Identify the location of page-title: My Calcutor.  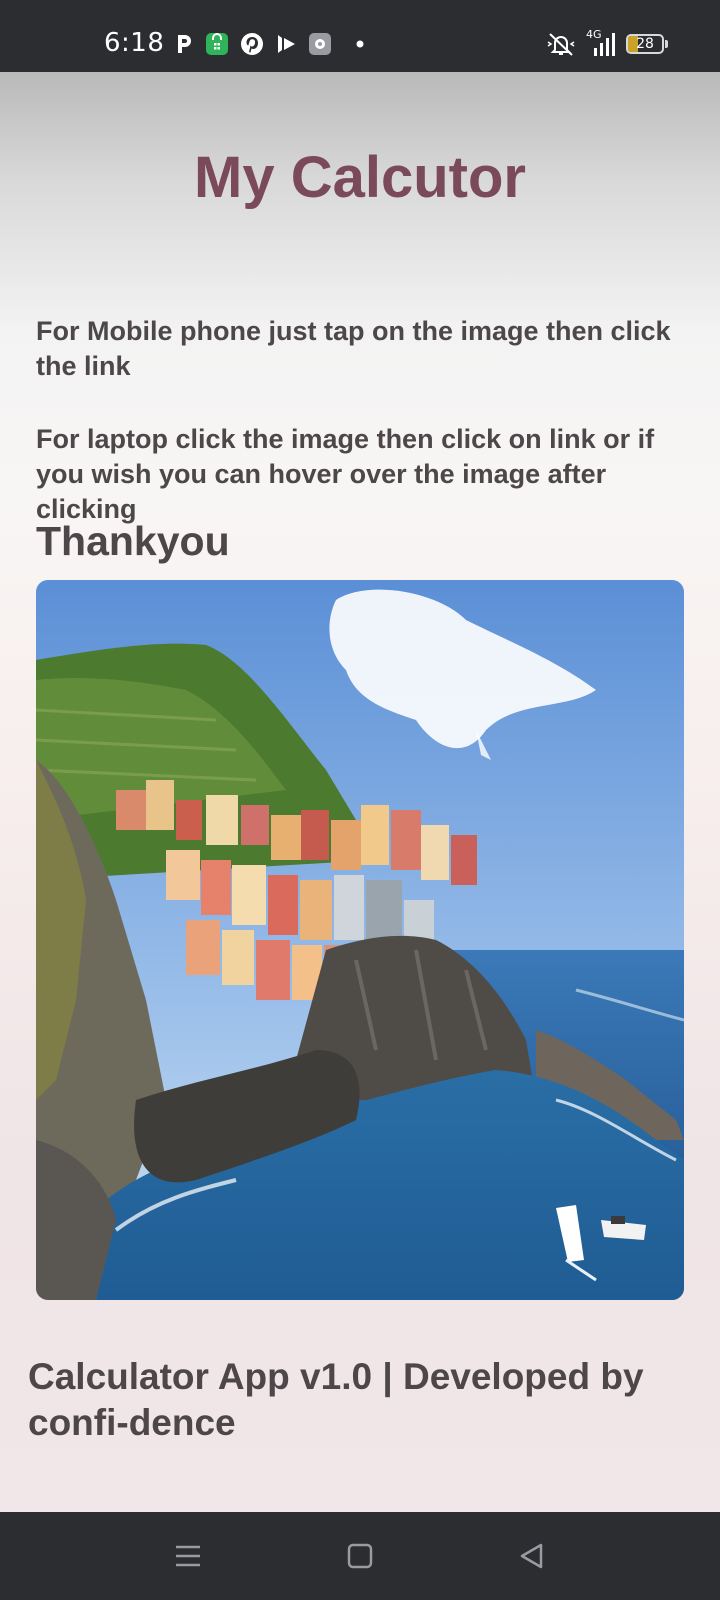
(360, 177).